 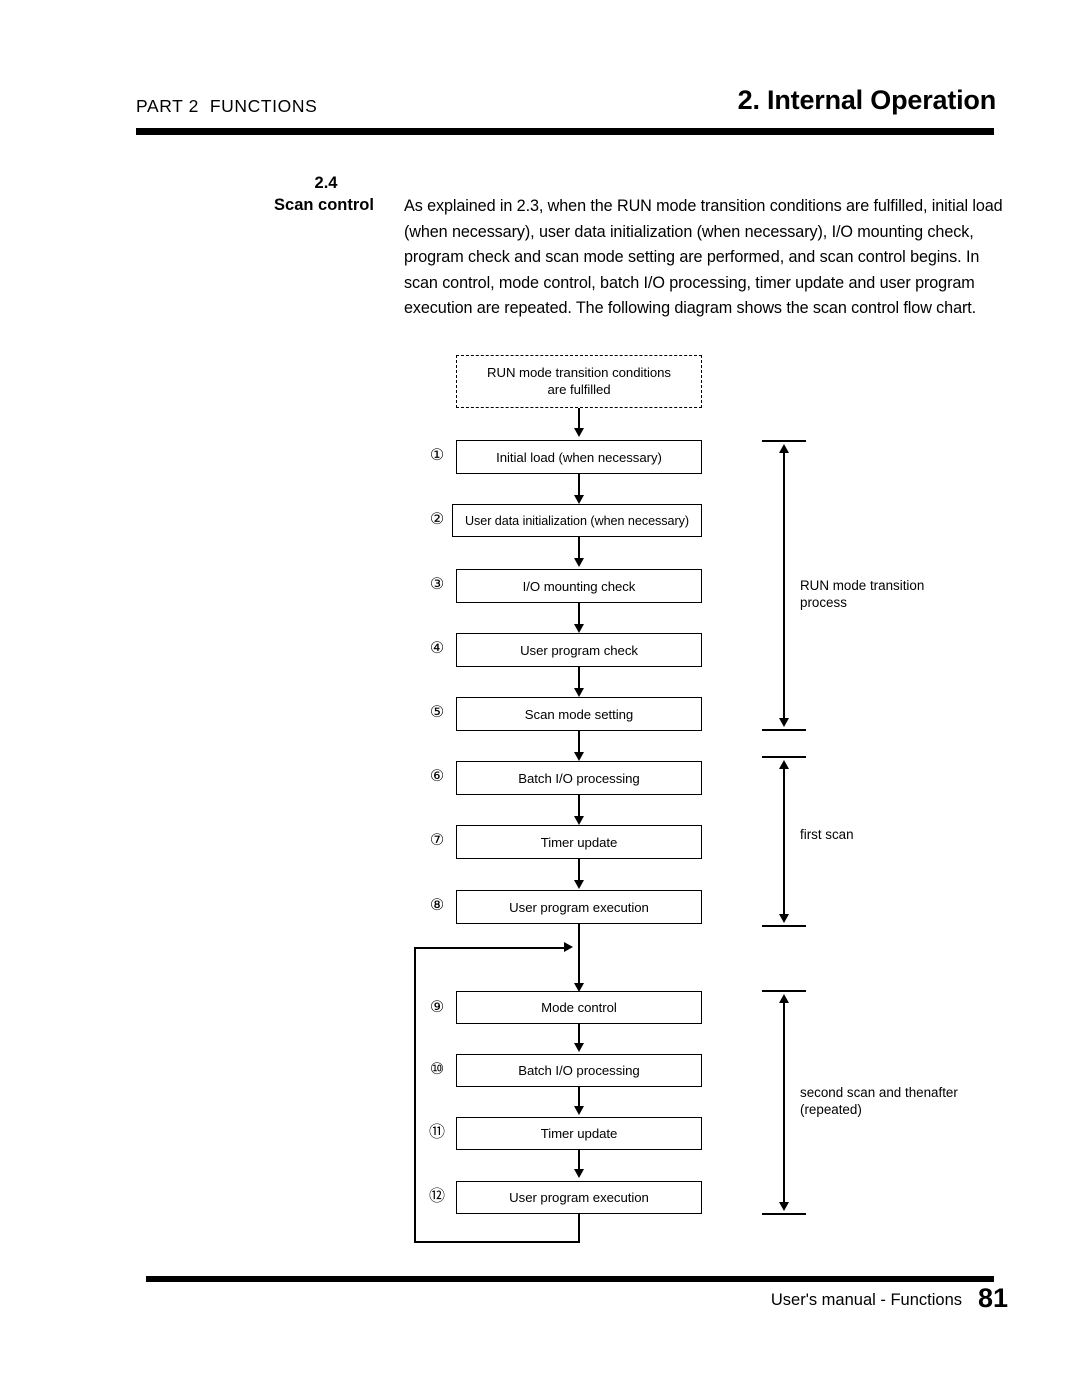 I want to click on flow-step-label-7: Timer update, so click(x=579, y=842).